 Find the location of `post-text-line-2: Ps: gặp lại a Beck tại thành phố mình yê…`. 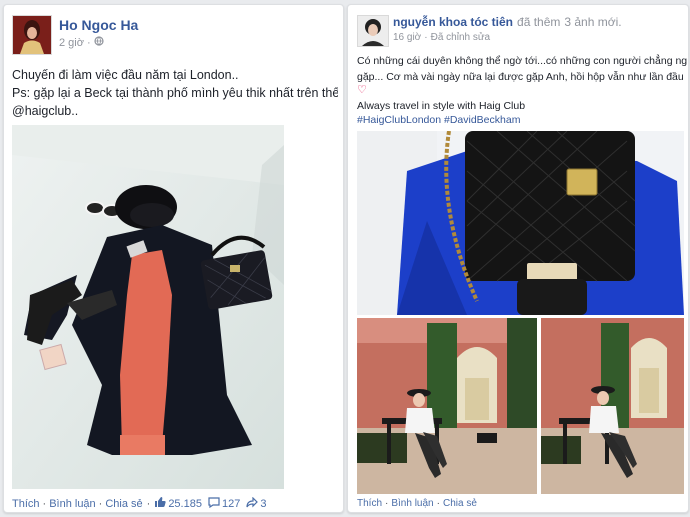

post-text-line-2: Ps: gặp lại a Beck tại thành phố mình yê… is located at coordinates (175, 93).